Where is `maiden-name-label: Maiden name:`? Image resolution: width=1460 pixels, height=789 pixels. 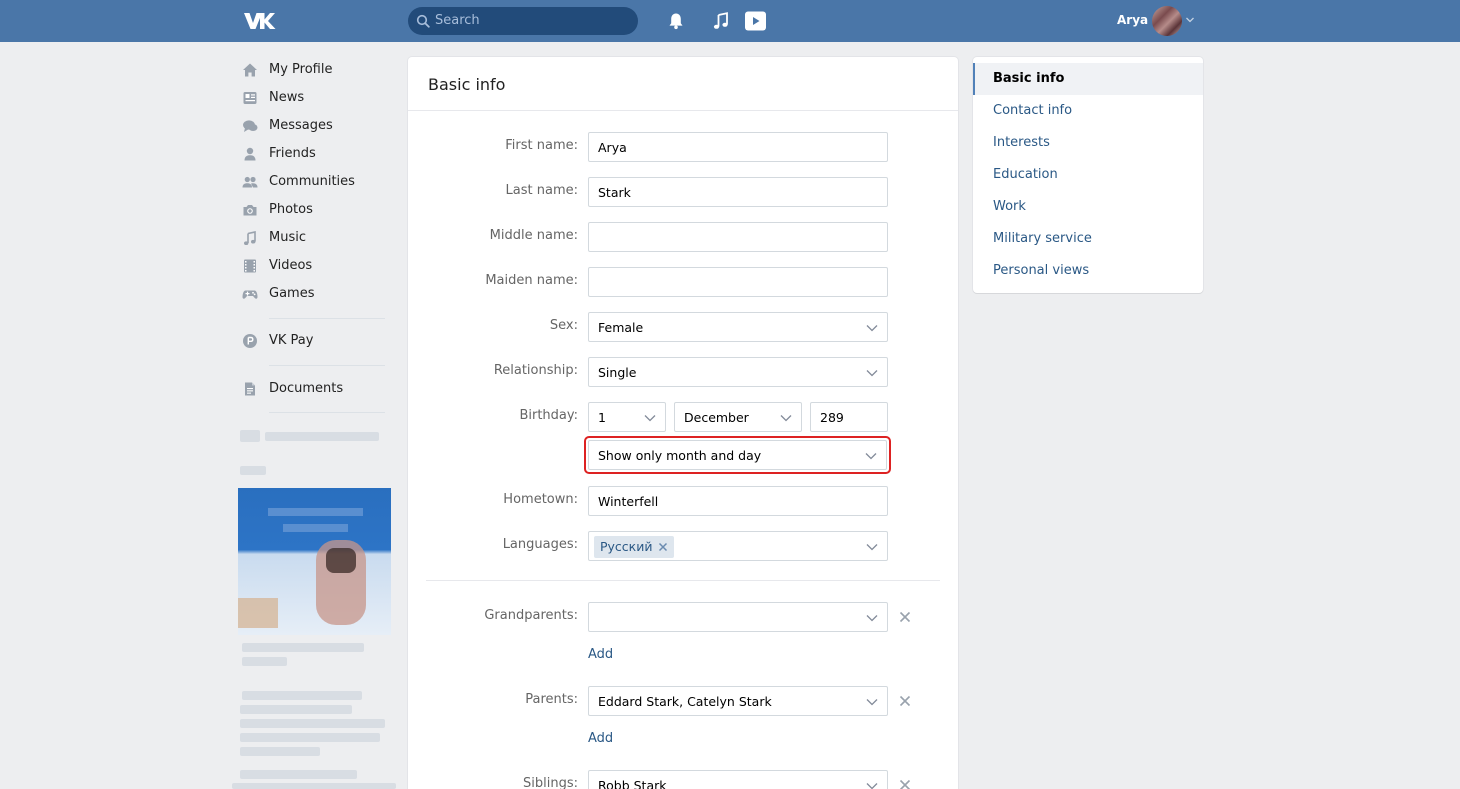
maiden-name-label: Maiden name: is located at coordinates (531, 280).